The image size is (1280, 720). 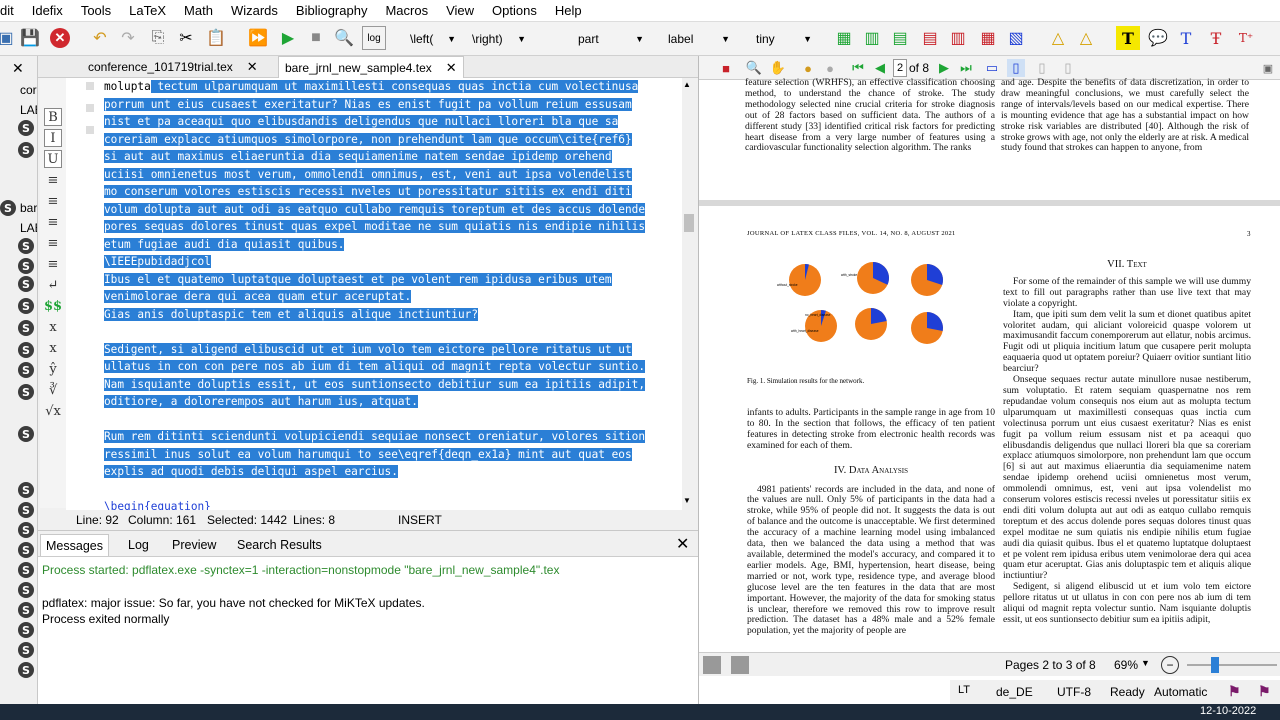 What do you see at coordinates (460, 10) in the screenshot?
I see `menu-item-view: View` at bounding box center [460, 10].